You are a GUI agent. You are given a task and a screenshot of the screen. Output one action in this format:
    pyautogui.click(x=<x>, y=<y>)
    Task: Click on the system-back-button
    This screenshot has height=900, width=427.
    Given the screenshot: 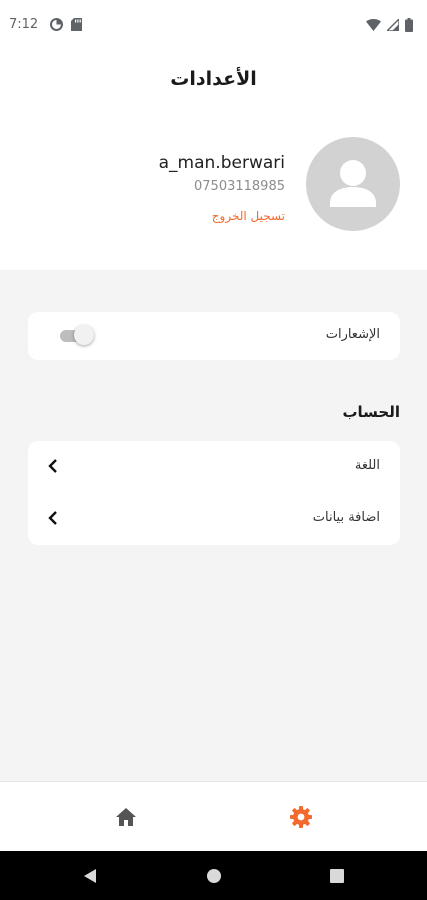 What is the action you would take?
    pyautogui.click(x=90, y=876)
    